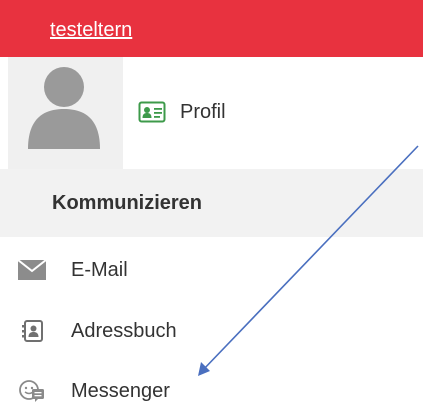 Image resolution: width=423 pixels, height=413 pixels. I want to click on address-book-icon, so click(32, 331).